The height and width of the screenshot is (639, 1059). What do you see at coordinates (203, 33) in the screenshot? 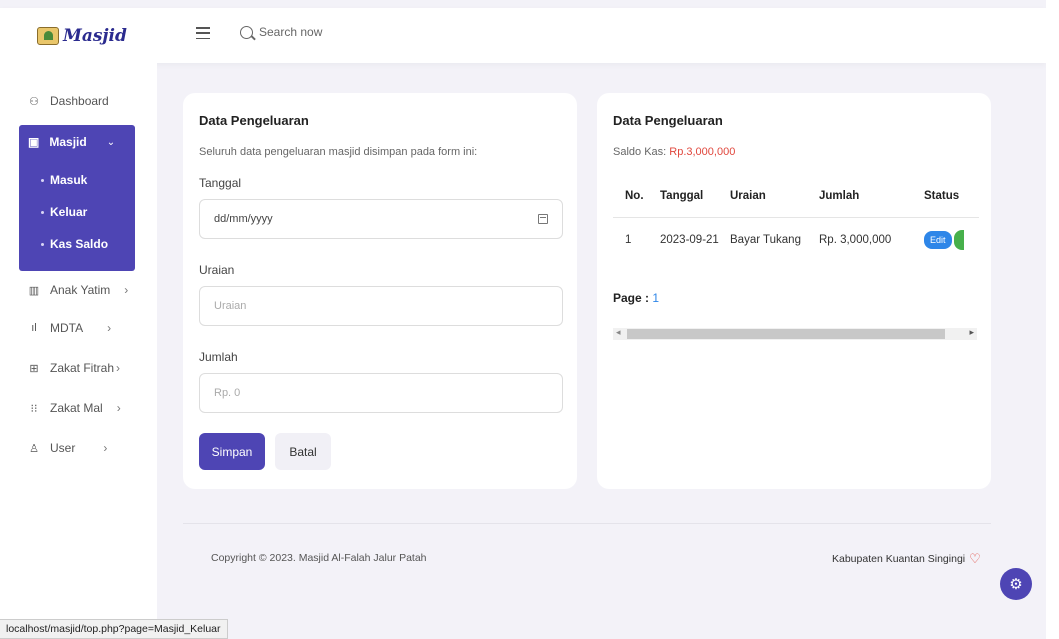
I see `menu-toggle-icon` at bounding box center [203, 33].